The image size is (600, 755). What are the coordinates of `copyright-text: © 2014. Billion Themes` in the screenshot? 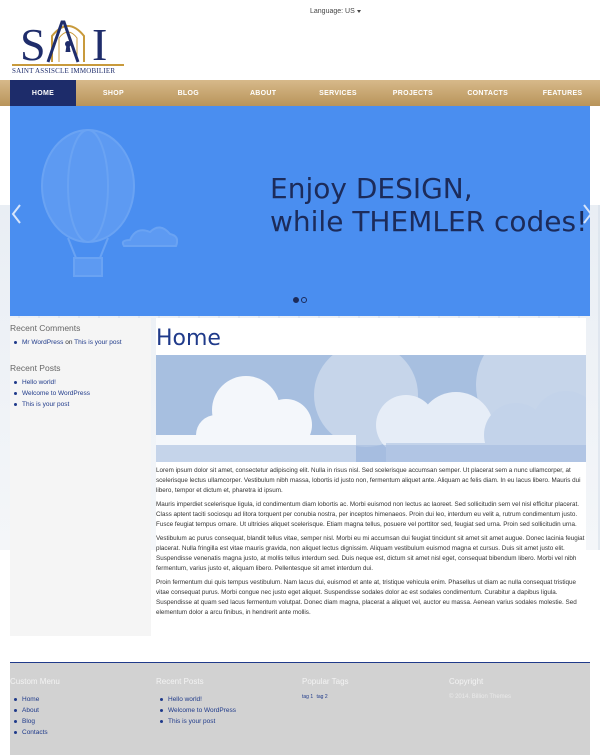 It's located at (480, 697).